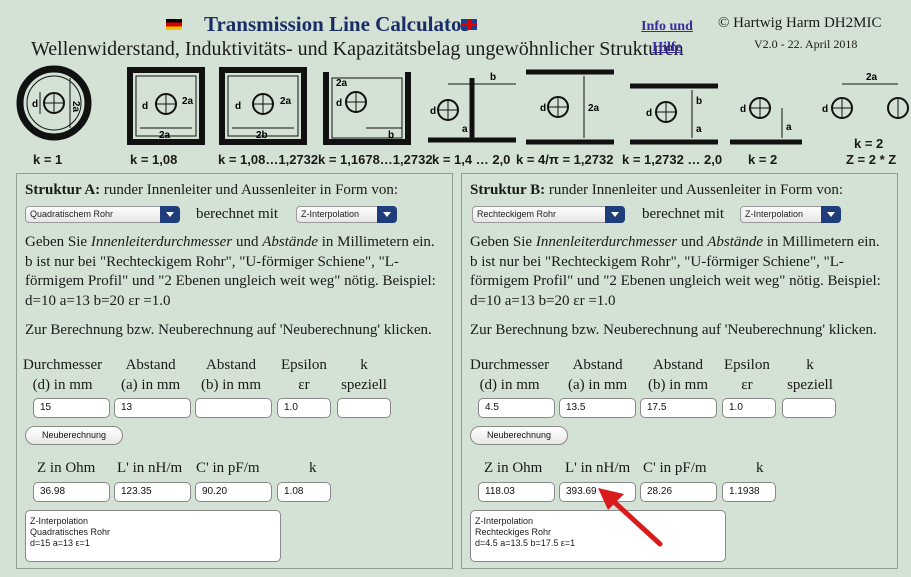 The width and height of the screenshot is (911, 577). I want to click on col-head-a-line2: (a) in mm, so click(151, 385).